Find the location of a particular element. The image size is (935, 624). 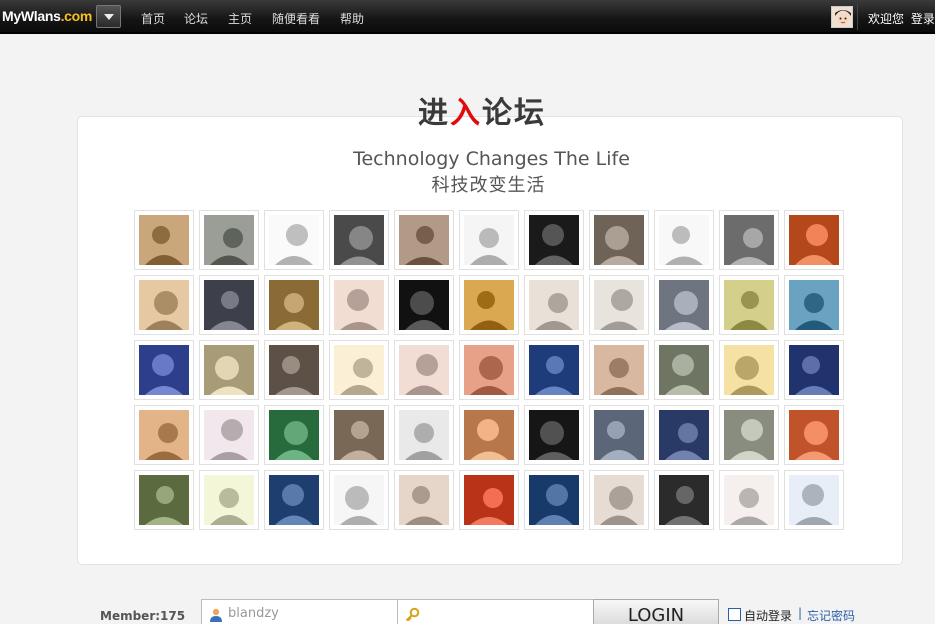

nav-item-home: 首页 is located at coordinates (153, 18).